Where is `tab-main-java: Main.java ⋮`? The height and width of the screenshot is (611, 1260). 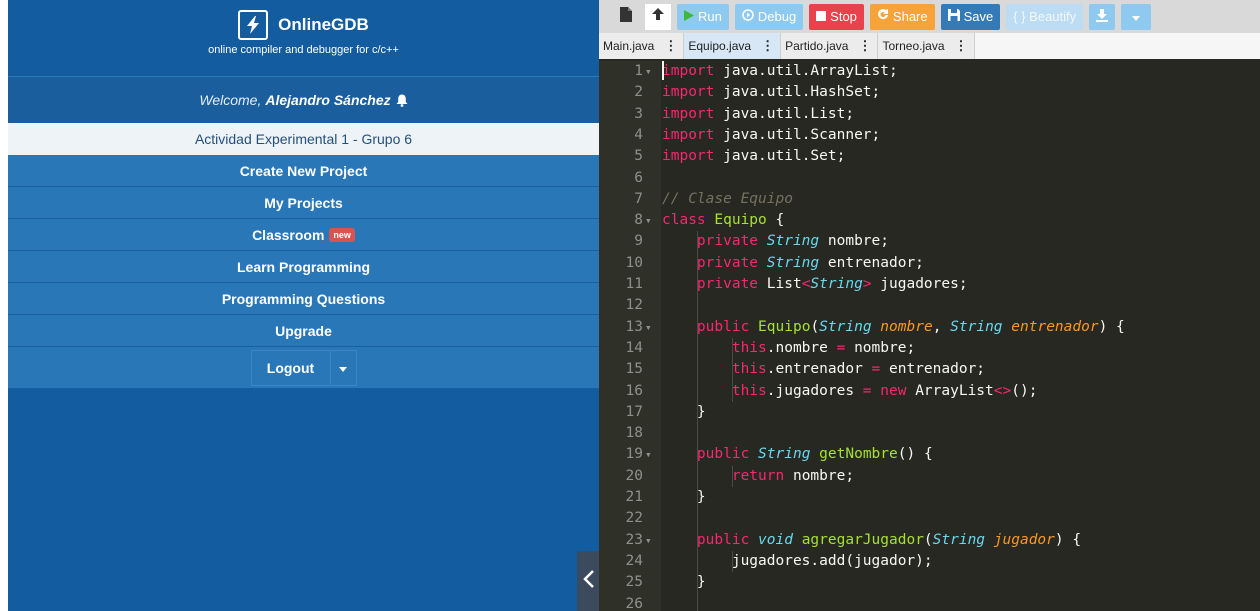
tab-main-java: Main.java ⋮ is located at coordinates (642, 46).